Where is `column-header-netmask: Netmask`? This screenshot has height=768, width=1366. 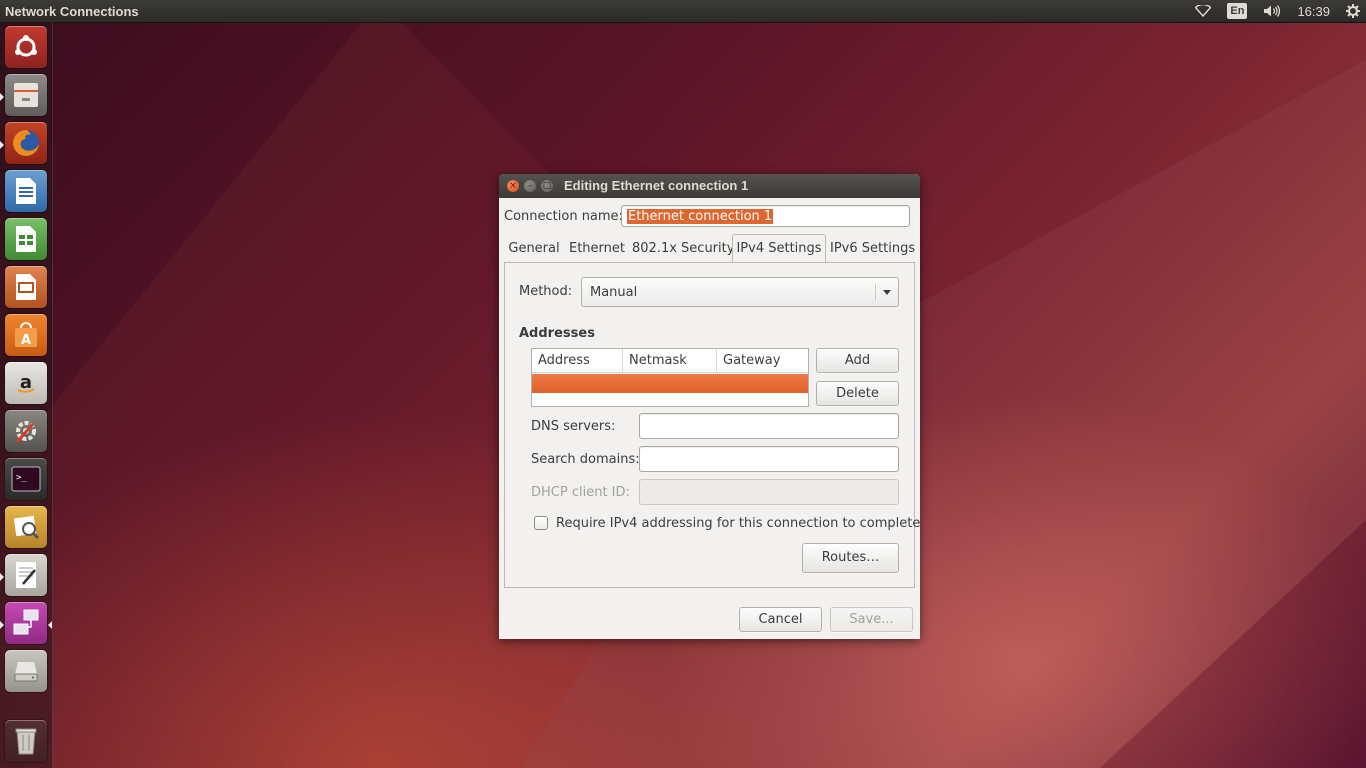
column-header-netmask: Netmask is located at coordinates (670, 361).